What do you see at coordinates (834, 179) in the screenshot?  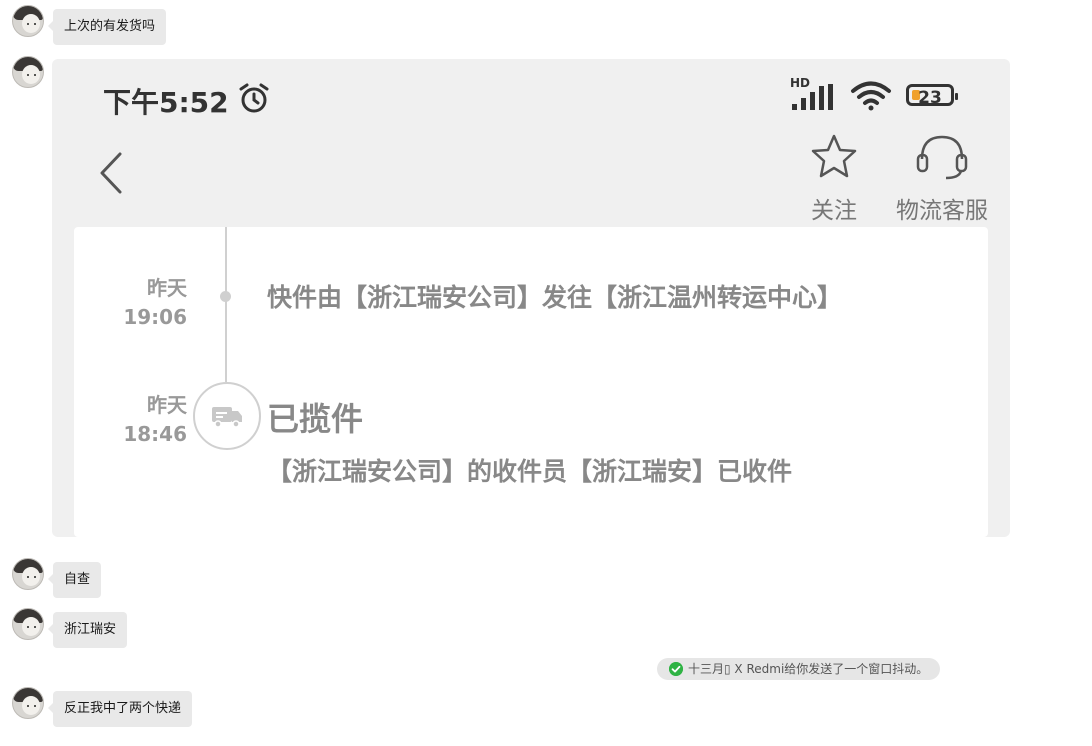 I see `follow-button: 关注` at bounding box center [834, 179].